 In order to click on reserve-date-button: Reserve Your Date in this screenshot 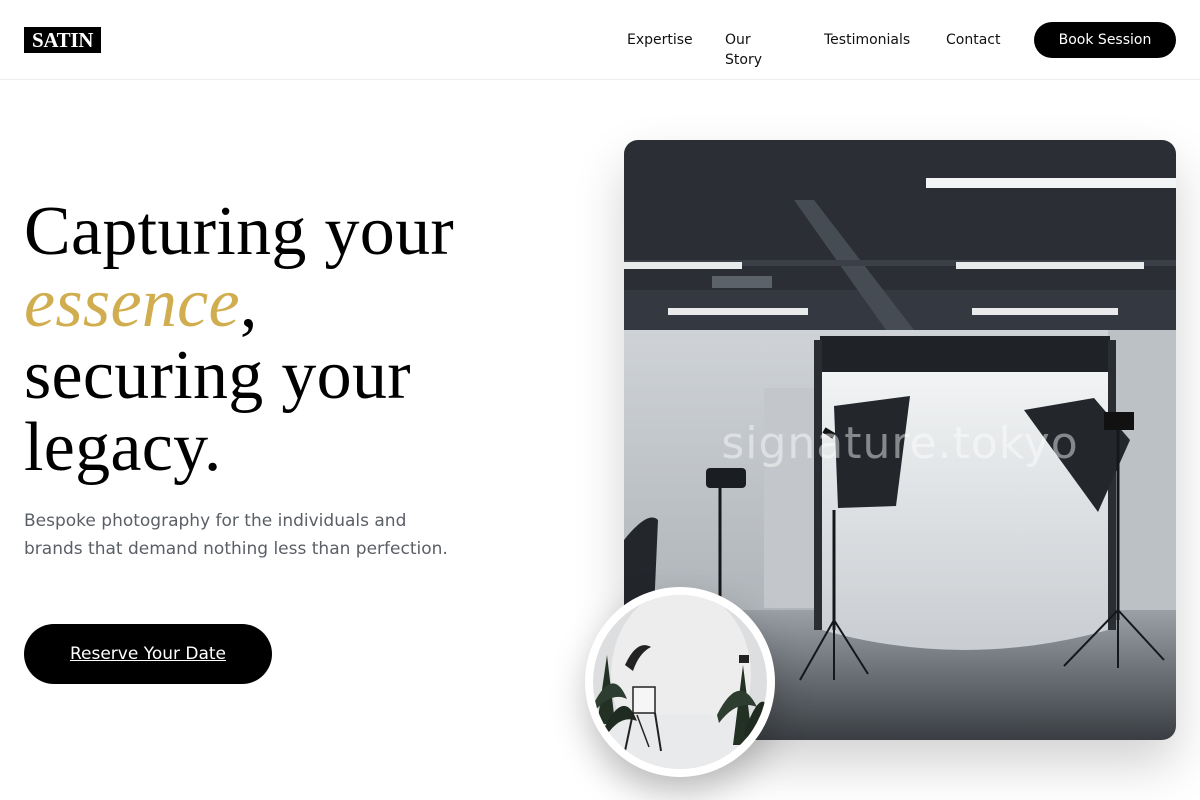, I will do `click(148, 654)`.